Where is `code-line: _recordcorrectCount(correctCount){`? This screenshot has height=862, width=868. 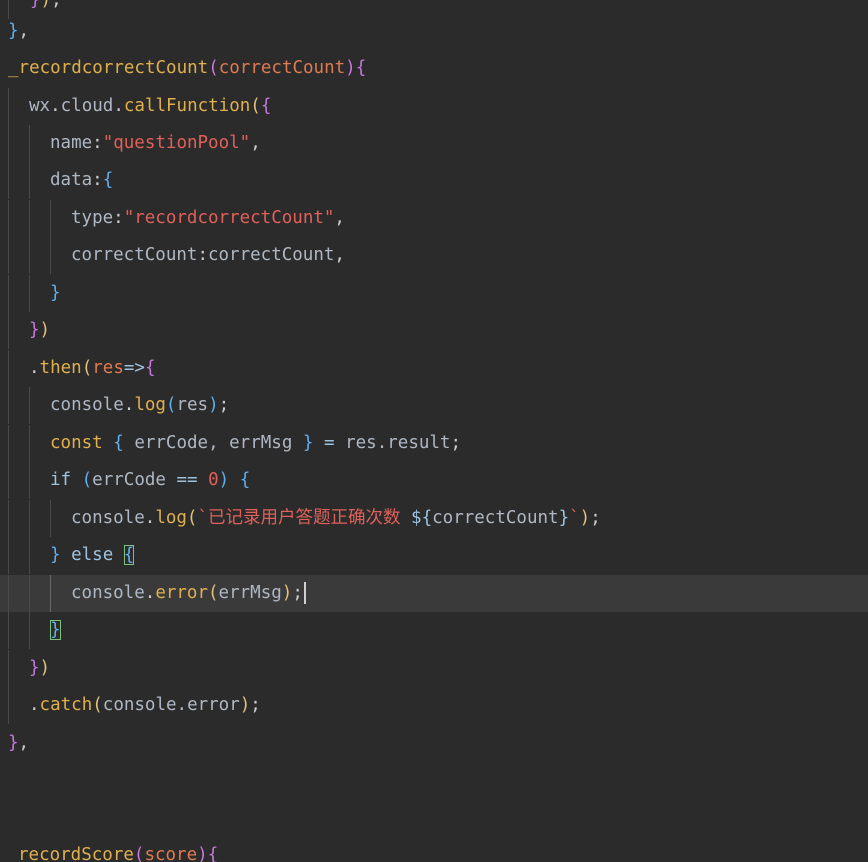
code-line: _recordcorrectCount(correctCount){ is located at coordinates (187, 68).